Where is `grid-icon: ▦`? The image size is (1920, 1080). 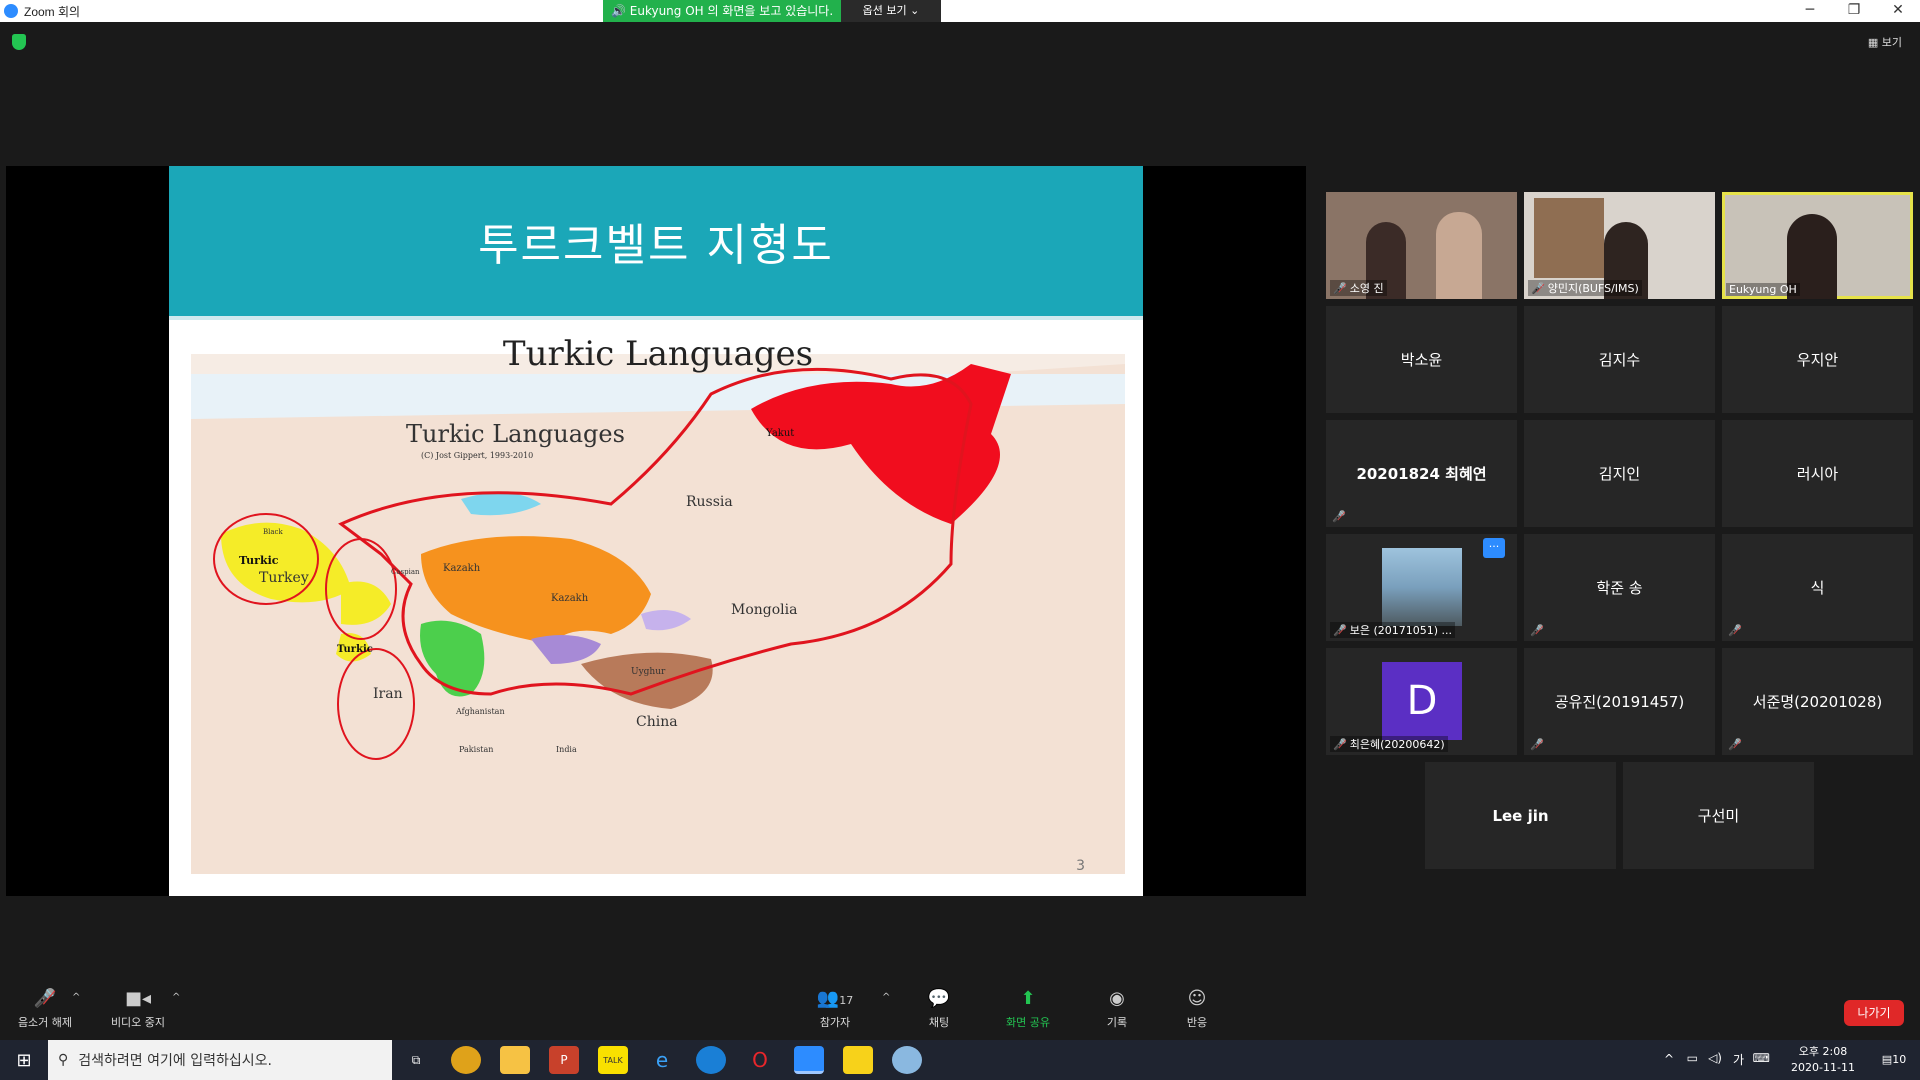 grid-icon: ▦ is located at coordinates (1873, 42).